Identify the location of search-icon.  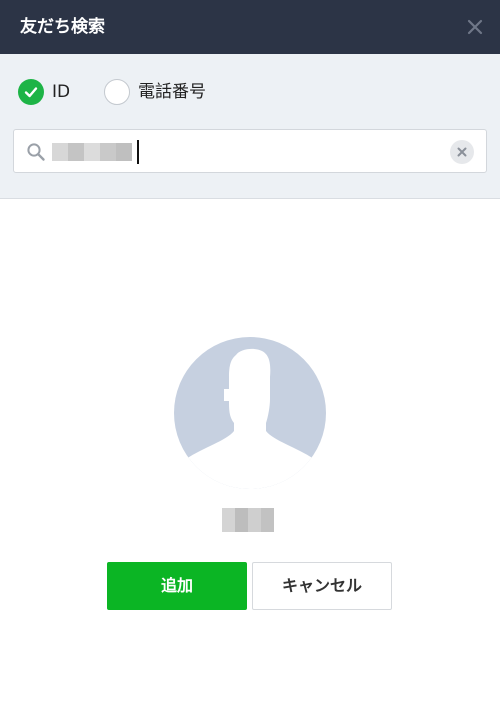
(36, 152).